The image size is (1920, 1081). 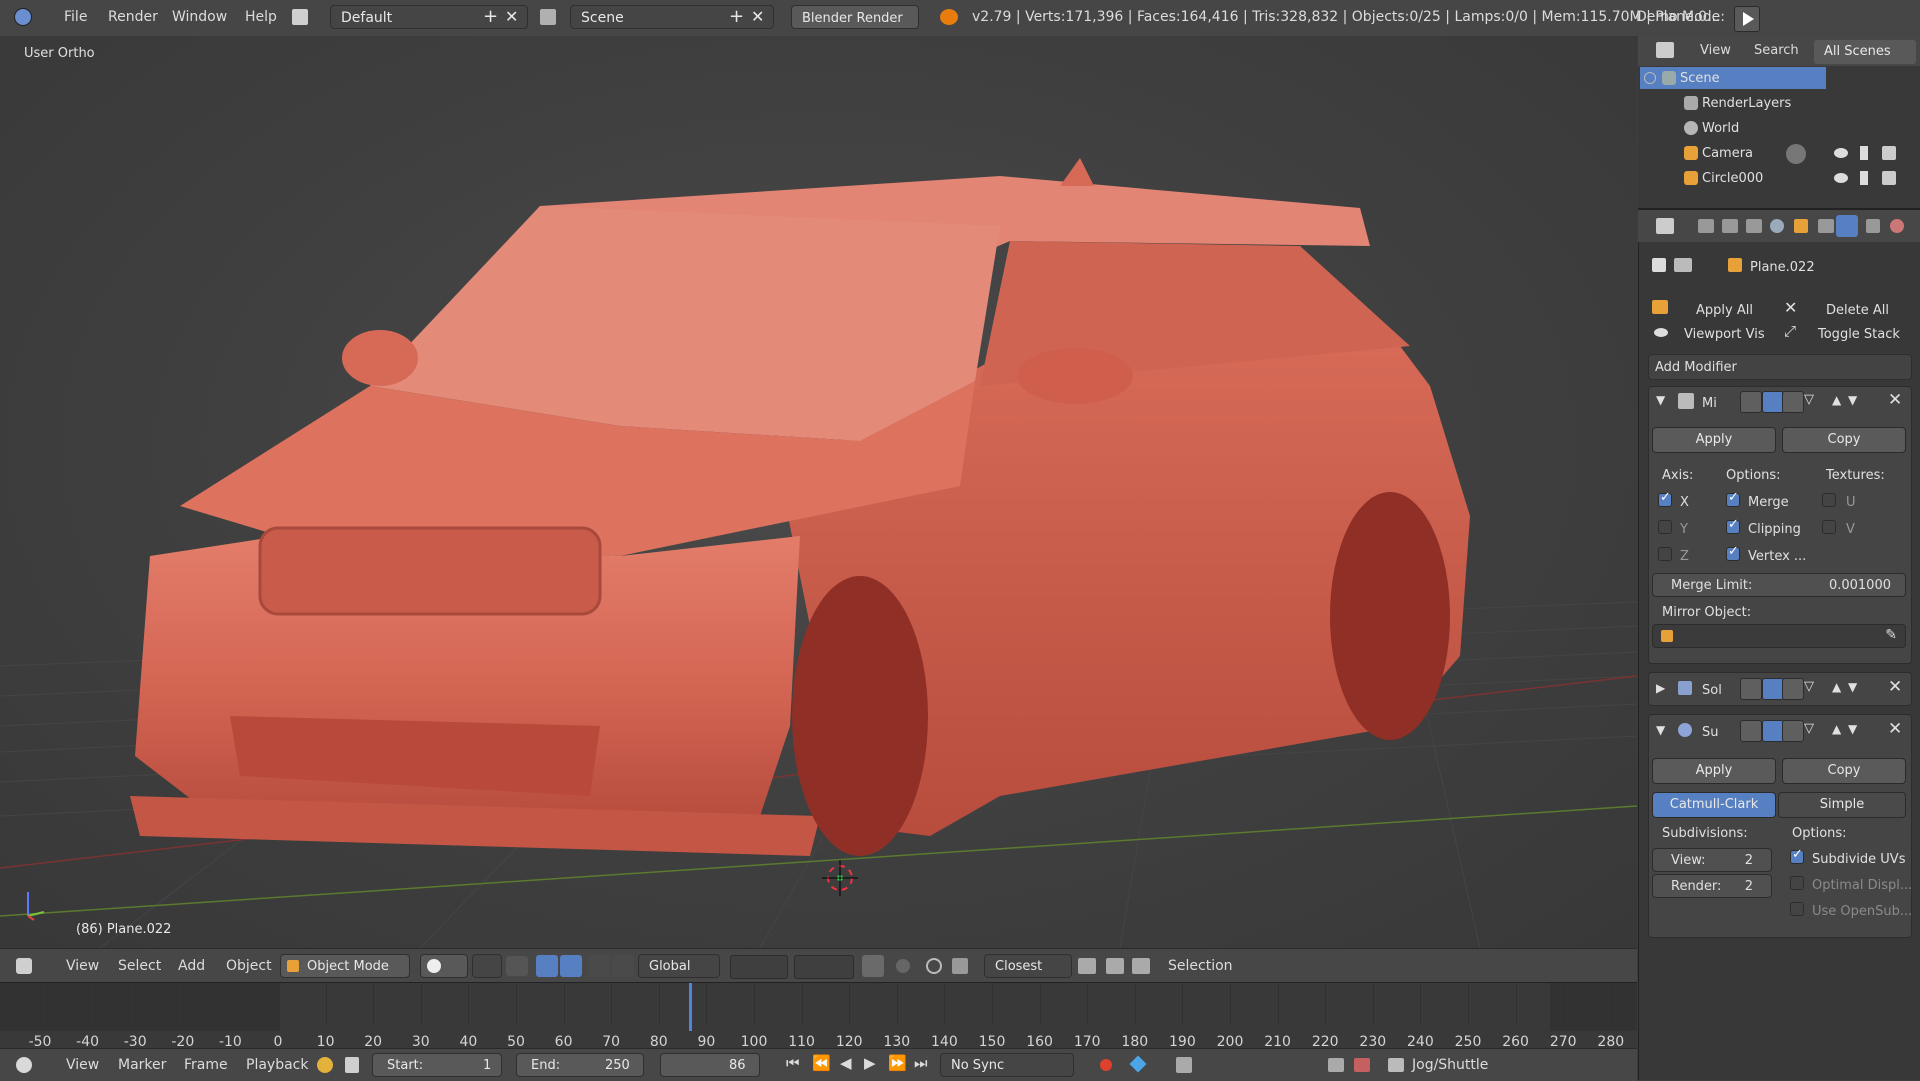 What do you see at coordinates (444, 966) in the screenshot?
I see `shading-selector` at bounding box center [444, 966].